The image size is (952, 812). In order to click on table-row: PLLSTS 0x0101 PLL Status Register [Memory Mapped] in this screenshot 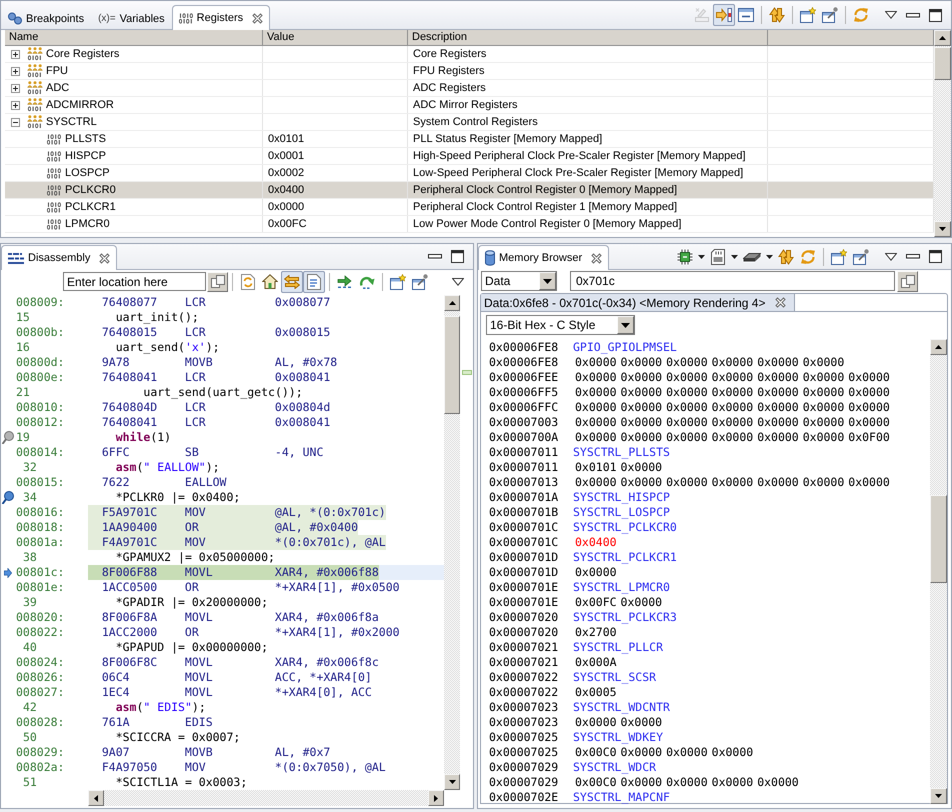, I will do `click(469, 139)`.